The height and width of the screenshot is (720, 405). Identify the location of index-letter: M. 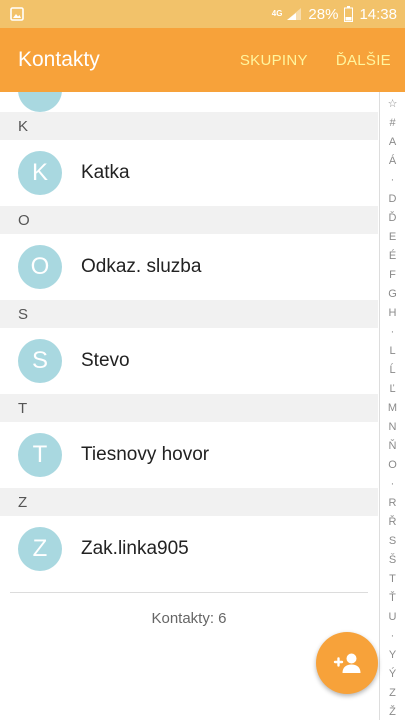
(392, 408).